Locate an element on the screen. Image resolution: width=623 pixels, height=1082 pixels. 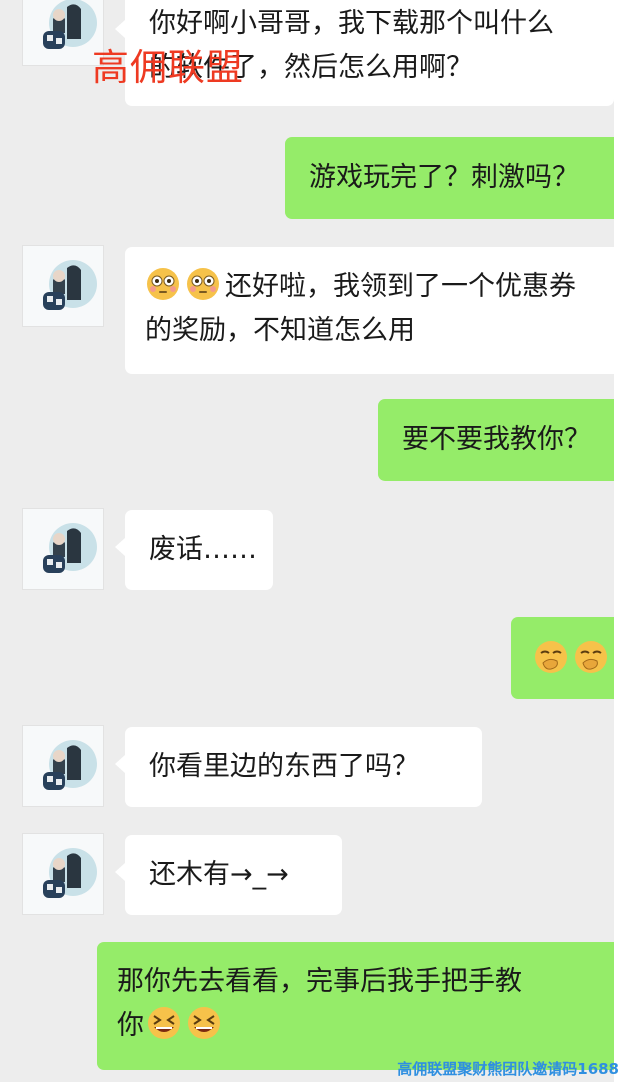
message-bubble: 游戏玩完了？刺激吗？ is located at coordinates (449, 178).